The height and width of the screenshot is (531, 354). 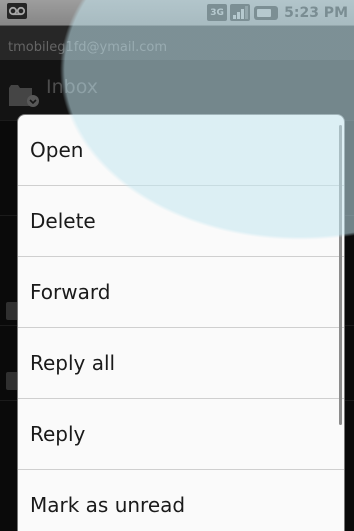 What do you see at coordinates (181, 221) in the screenshot?
I see `menu-item-delete: Delete` at bounding box center [181, 221].